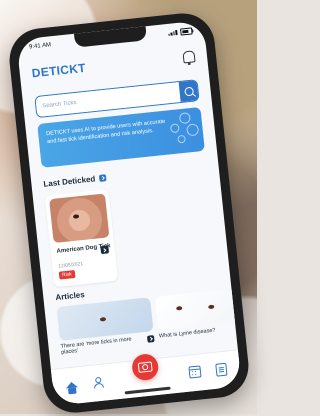 This screenshot has width=320, height=416. I want to click on home-indicator, so click(147, 390).